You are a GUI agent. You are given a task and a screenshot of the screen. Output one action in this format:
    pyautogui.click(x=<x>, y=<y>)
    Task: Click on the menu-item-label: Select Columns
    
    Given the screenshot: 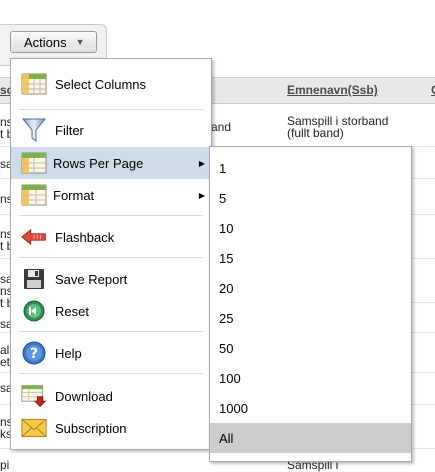 What is the action you would take?
    pyautogui.click(x=101, y=84)
    